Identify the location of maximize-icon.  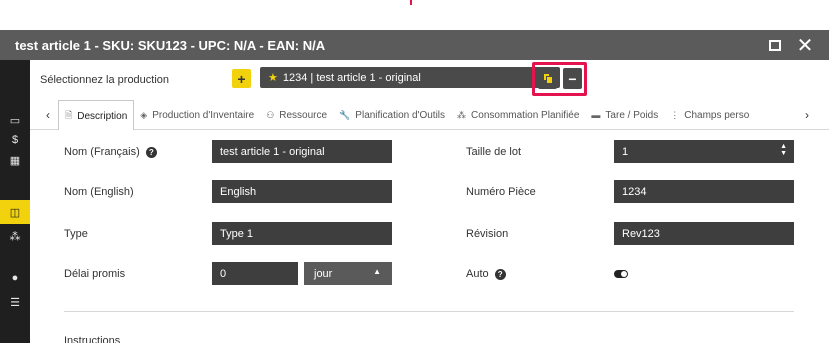
(775, 45).